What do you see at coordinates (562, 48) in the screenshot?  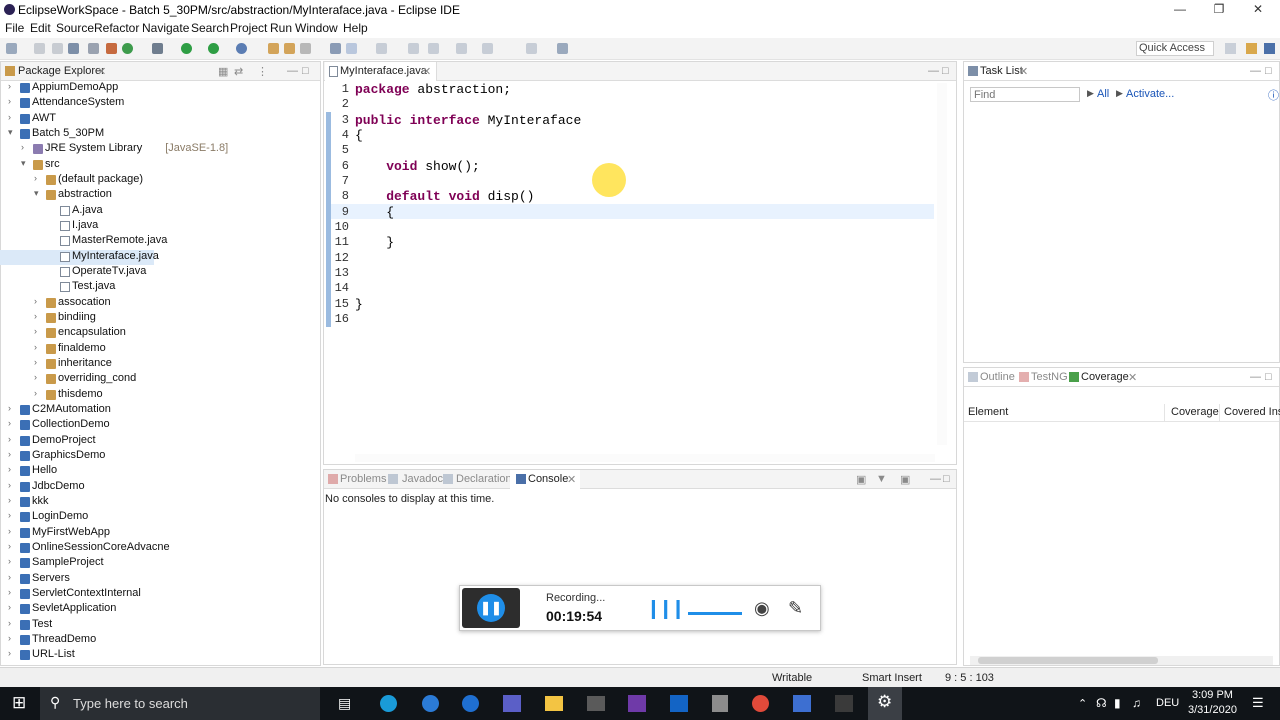 I see `pin-editor-icon` at bounding box center [562, 48].